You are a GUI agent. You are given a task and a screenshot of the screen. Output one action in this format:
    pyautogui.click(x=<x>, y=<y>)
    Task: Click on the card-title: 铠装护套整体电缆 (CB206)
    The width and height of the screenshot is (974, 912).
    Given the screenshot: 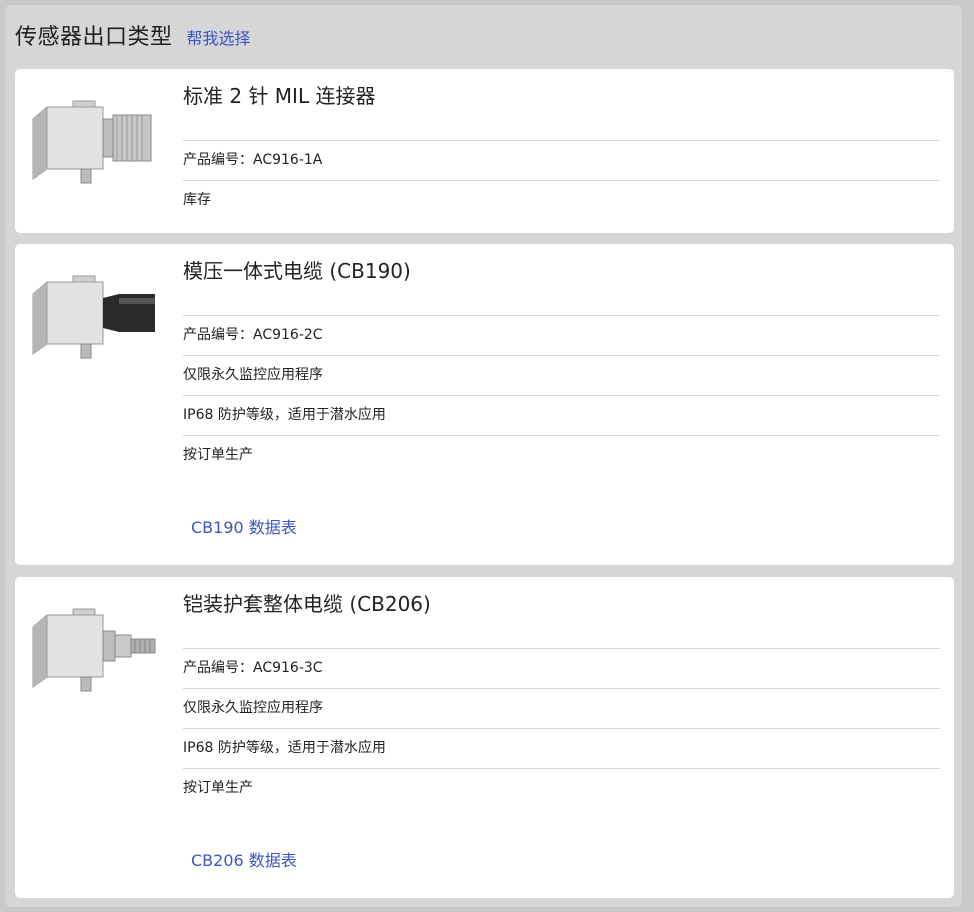 What is the action you would take?
    pyautogui.click(x=561, y=613)
    